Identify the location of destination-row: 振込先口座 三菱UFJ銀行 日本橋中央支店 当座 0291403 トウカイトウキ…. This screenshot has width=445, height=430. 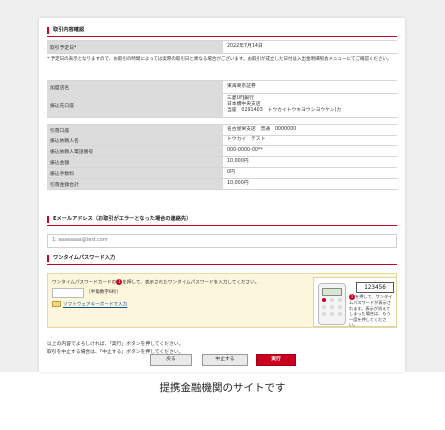
(222, 105).